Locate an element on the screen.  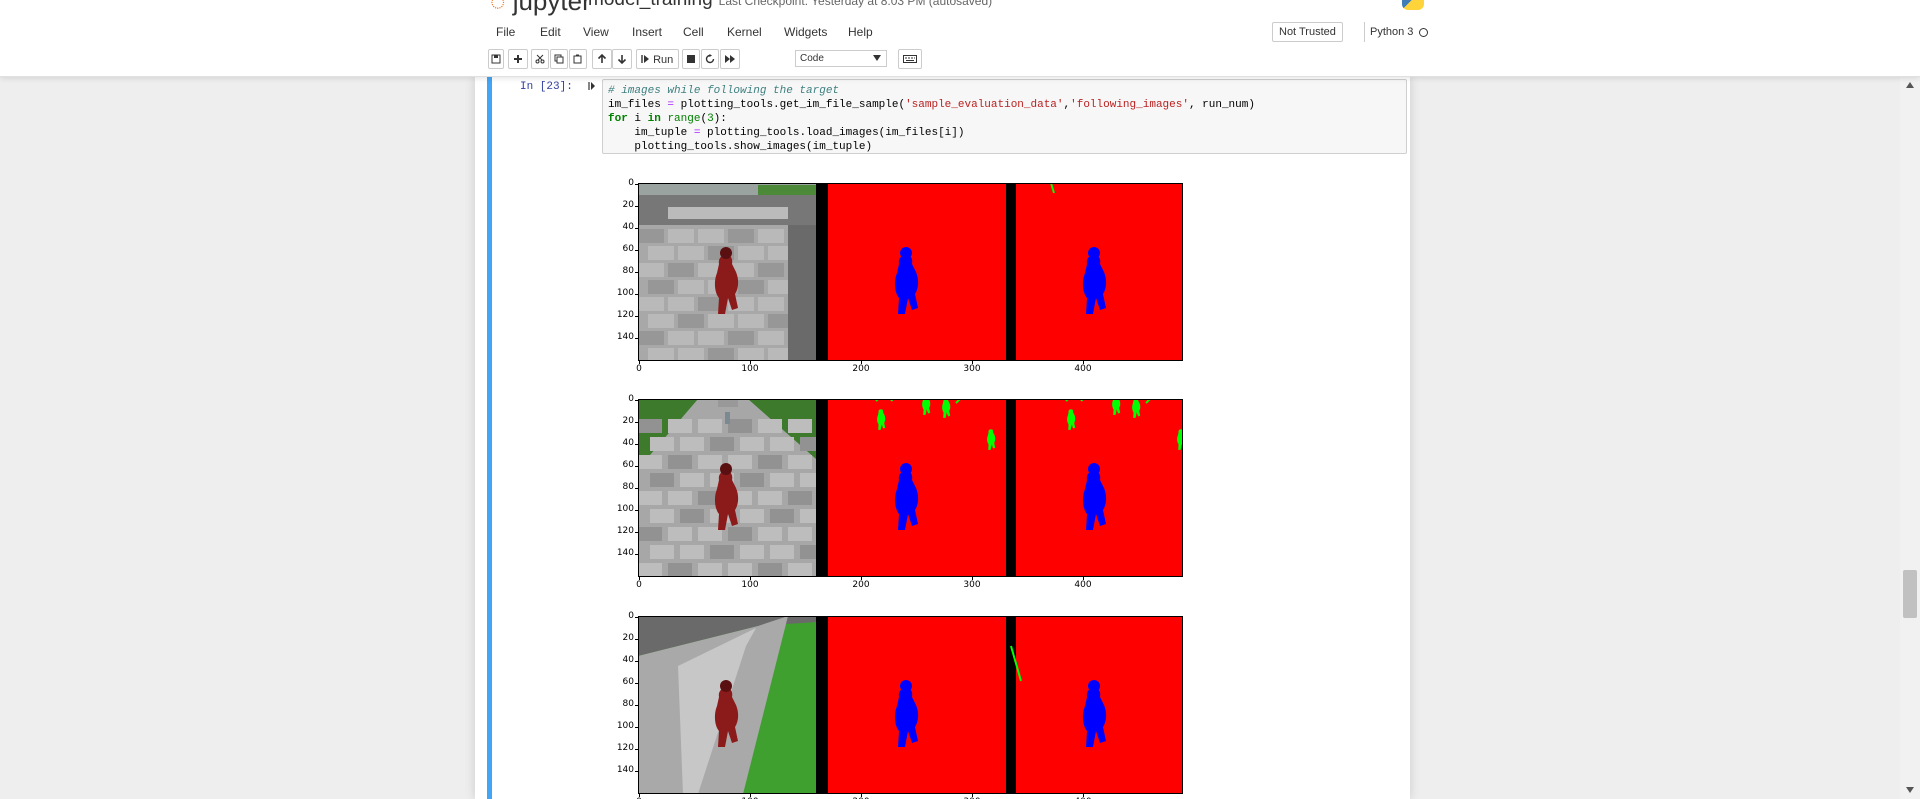
logo-text: jupyter is located at coordinates (551, 8).